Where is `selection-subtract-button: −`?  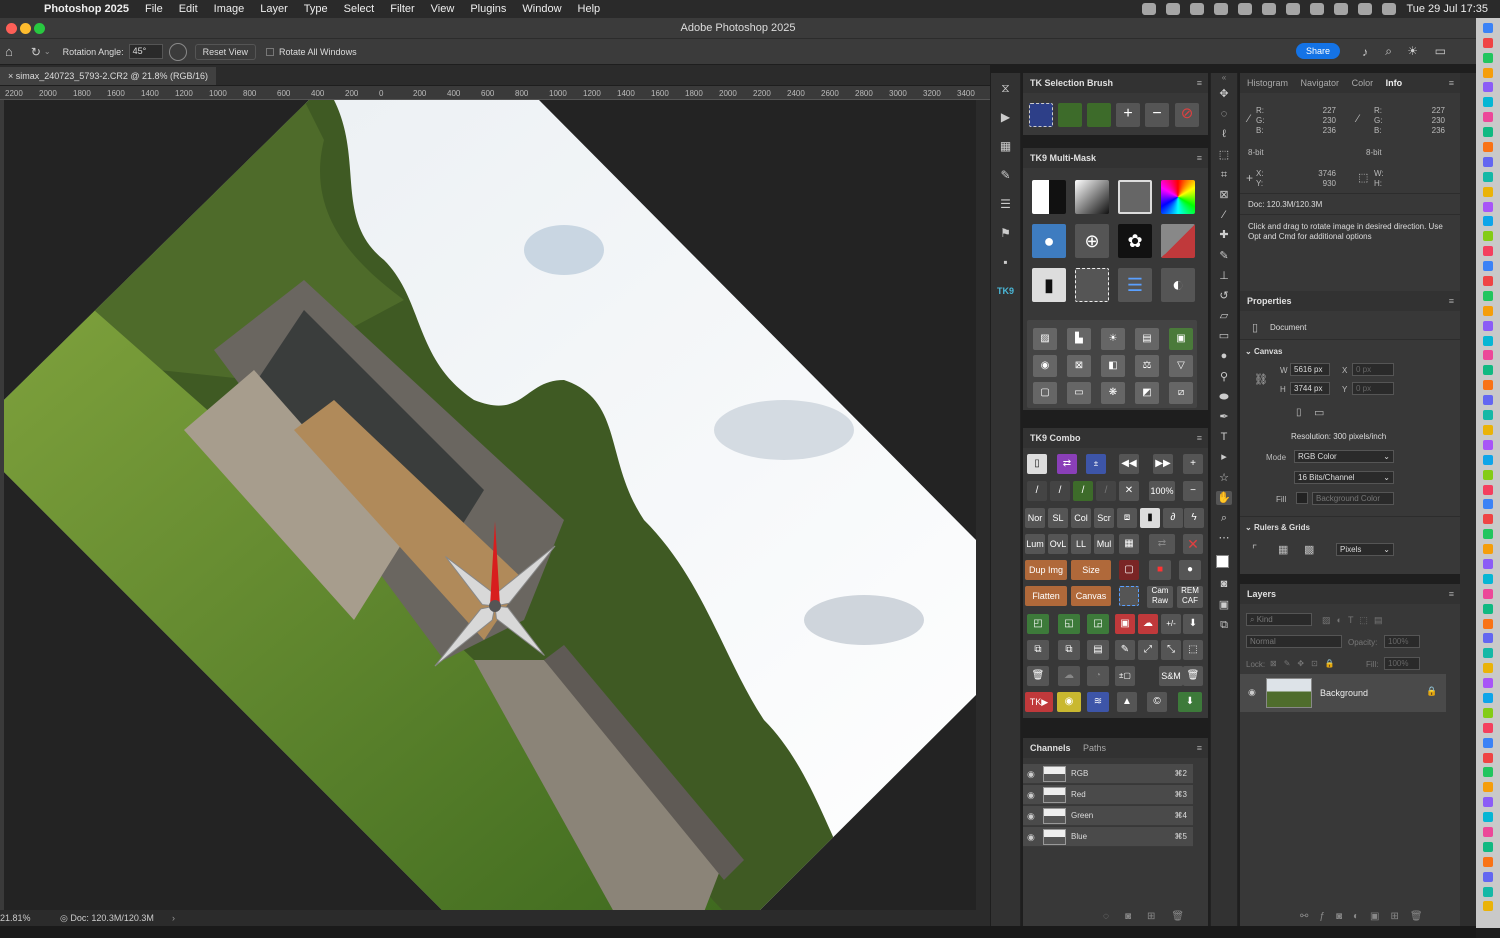
selection-subtract-button: − is located at coordinates (1157, 115).